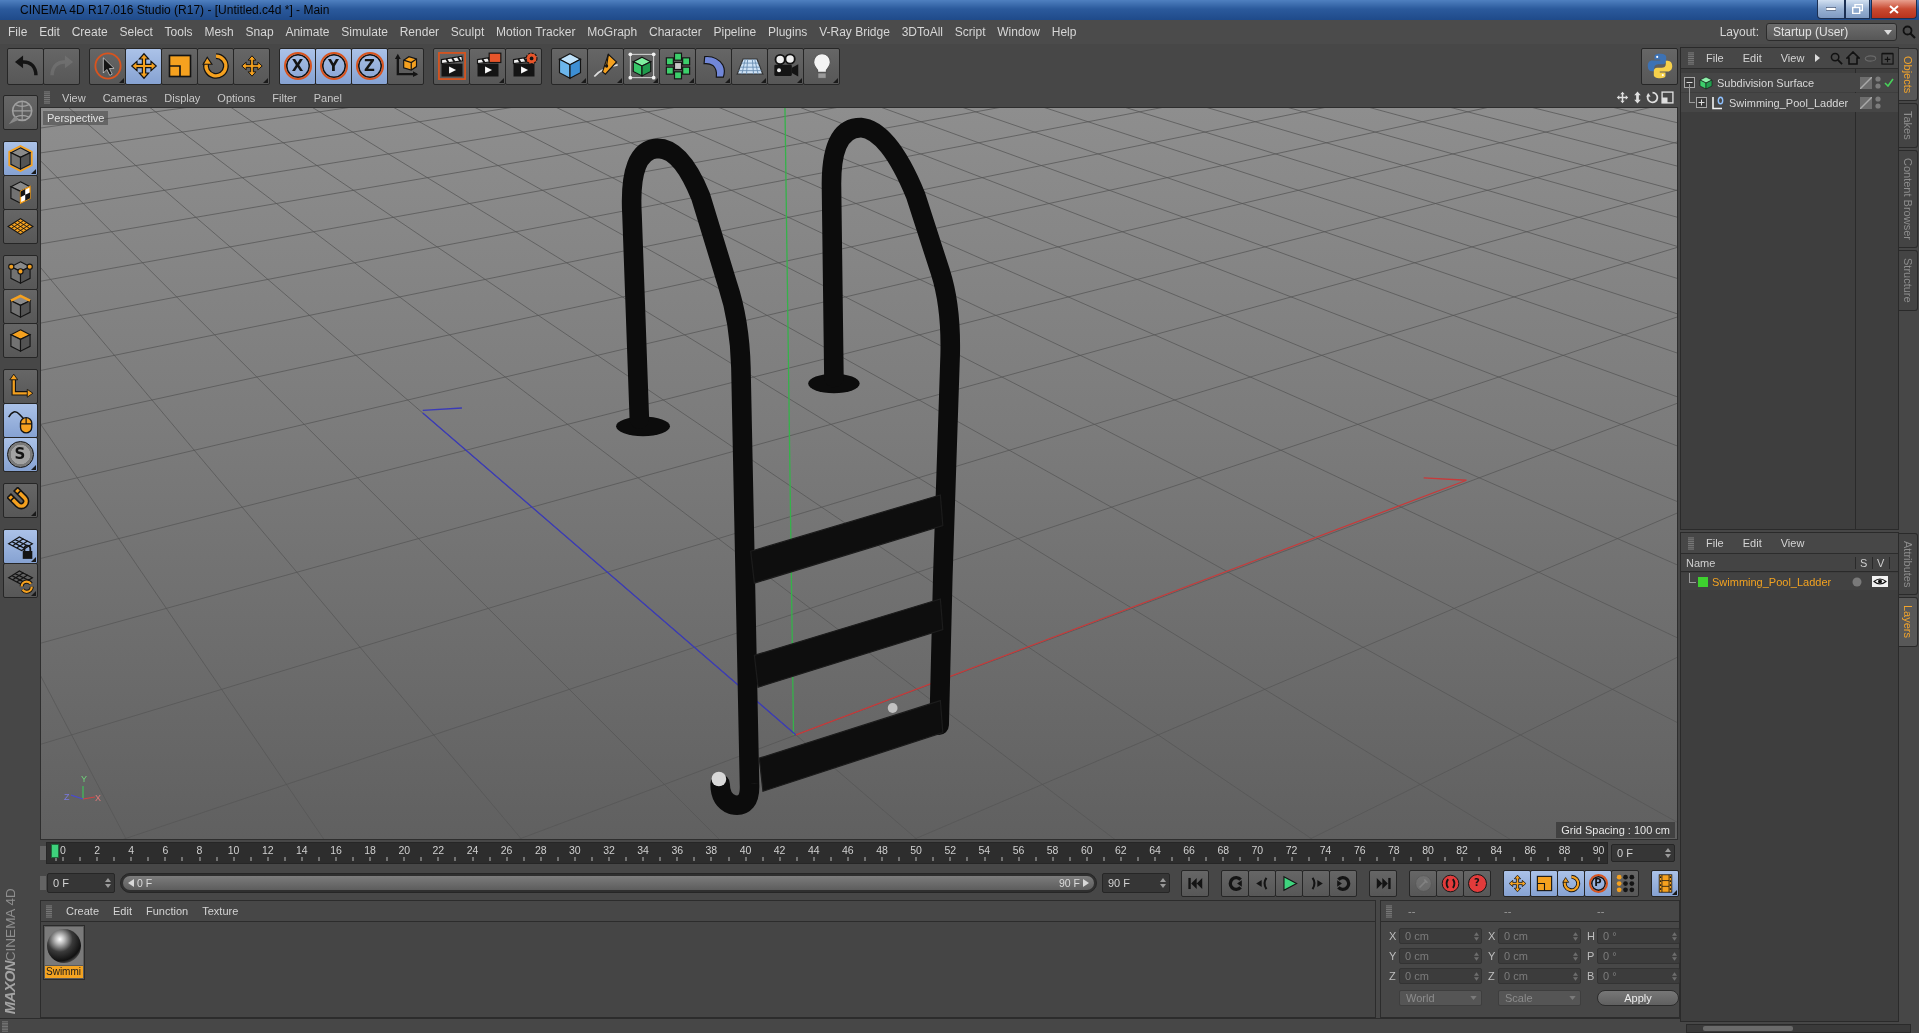  Describe the element at coordinates (1908, 75) in the screenshot. I see `side-tab: Objects` at that location.